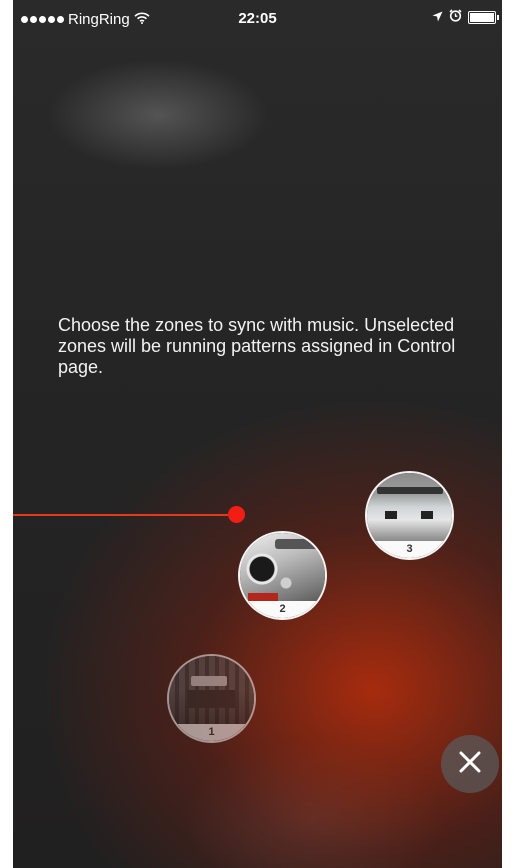 The image size is (514, 868). I want to click on close-icon, so click(470, 764).